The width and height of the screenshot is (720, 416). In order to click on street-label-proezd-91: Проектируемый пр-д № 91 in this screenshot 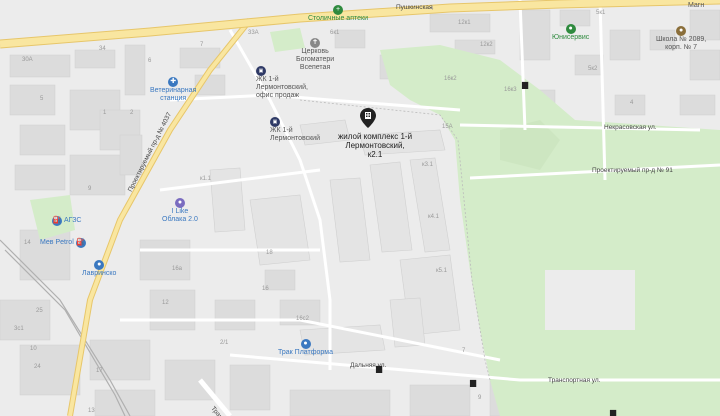, I will do `click(632, 170)`.